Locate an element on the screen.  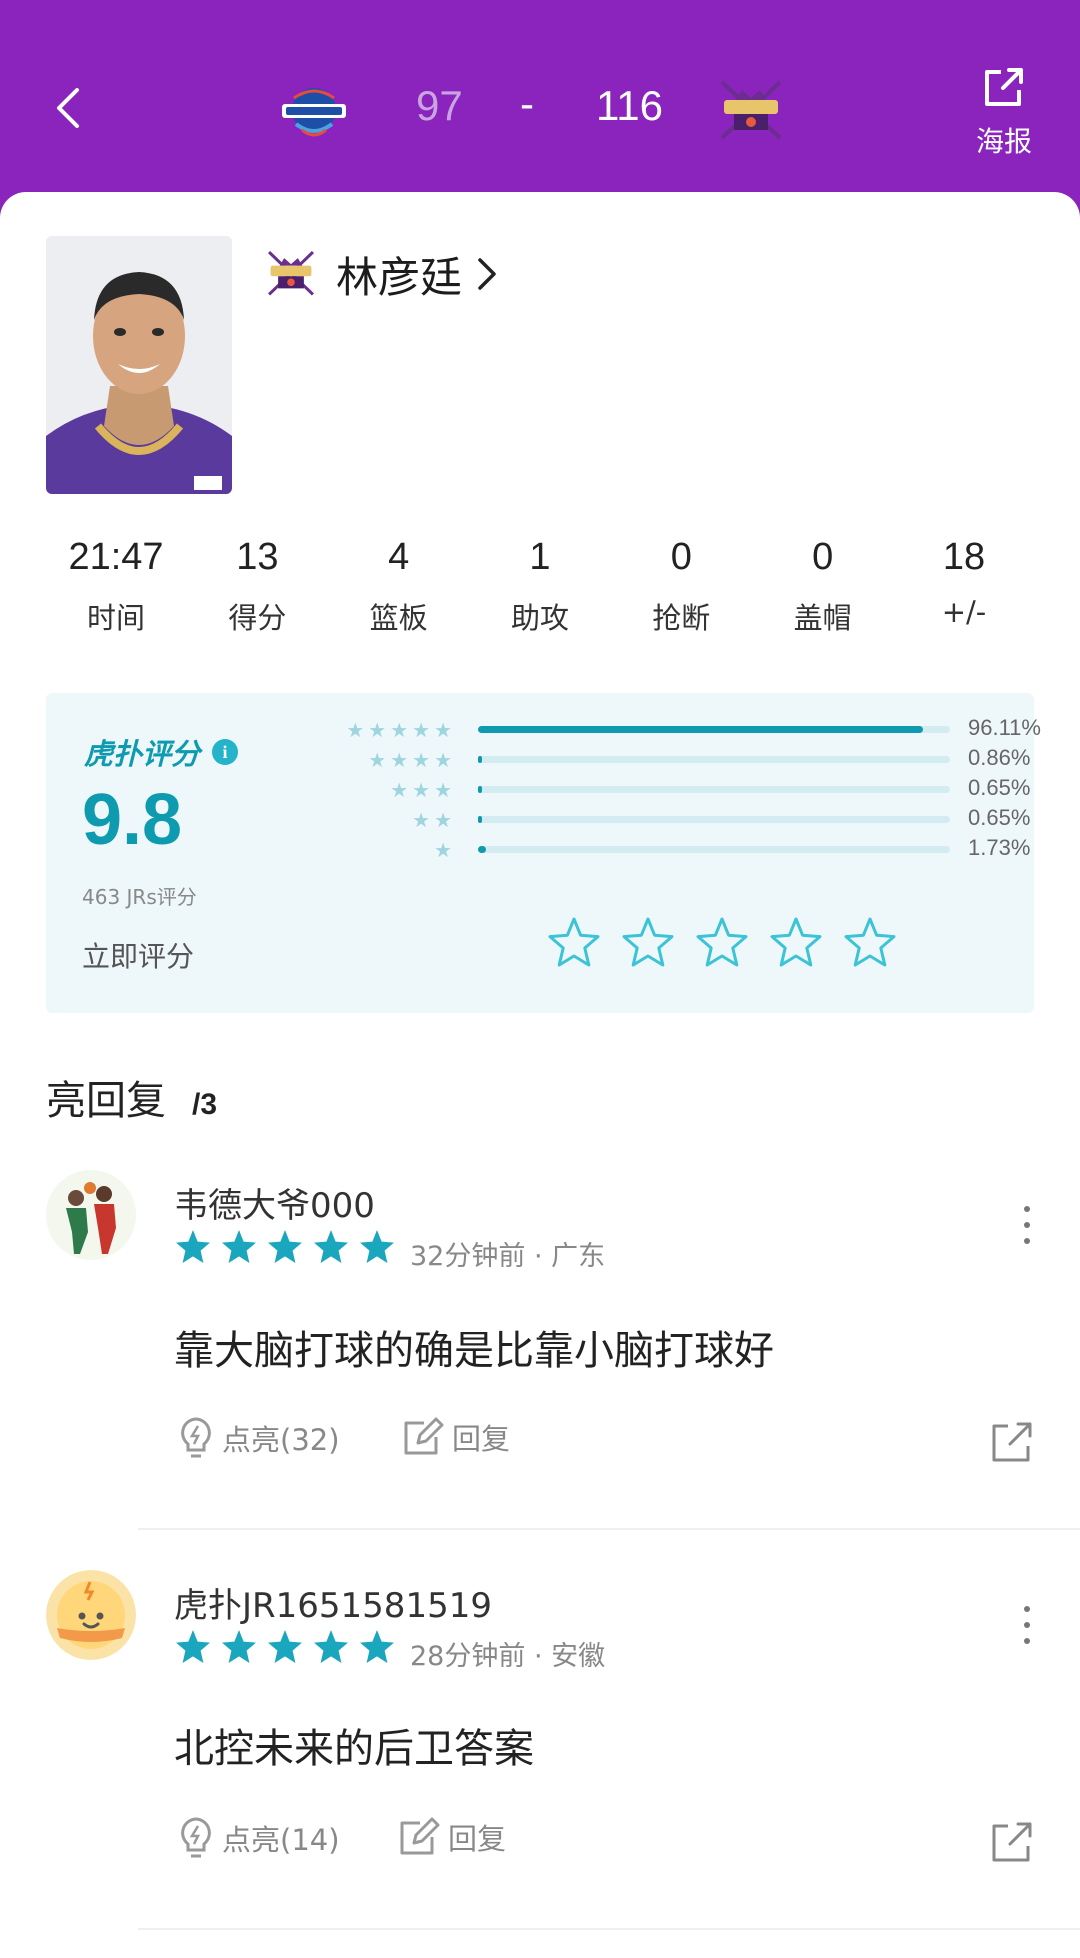
poster-button: 海报 is located at coordinates (1004, 116).